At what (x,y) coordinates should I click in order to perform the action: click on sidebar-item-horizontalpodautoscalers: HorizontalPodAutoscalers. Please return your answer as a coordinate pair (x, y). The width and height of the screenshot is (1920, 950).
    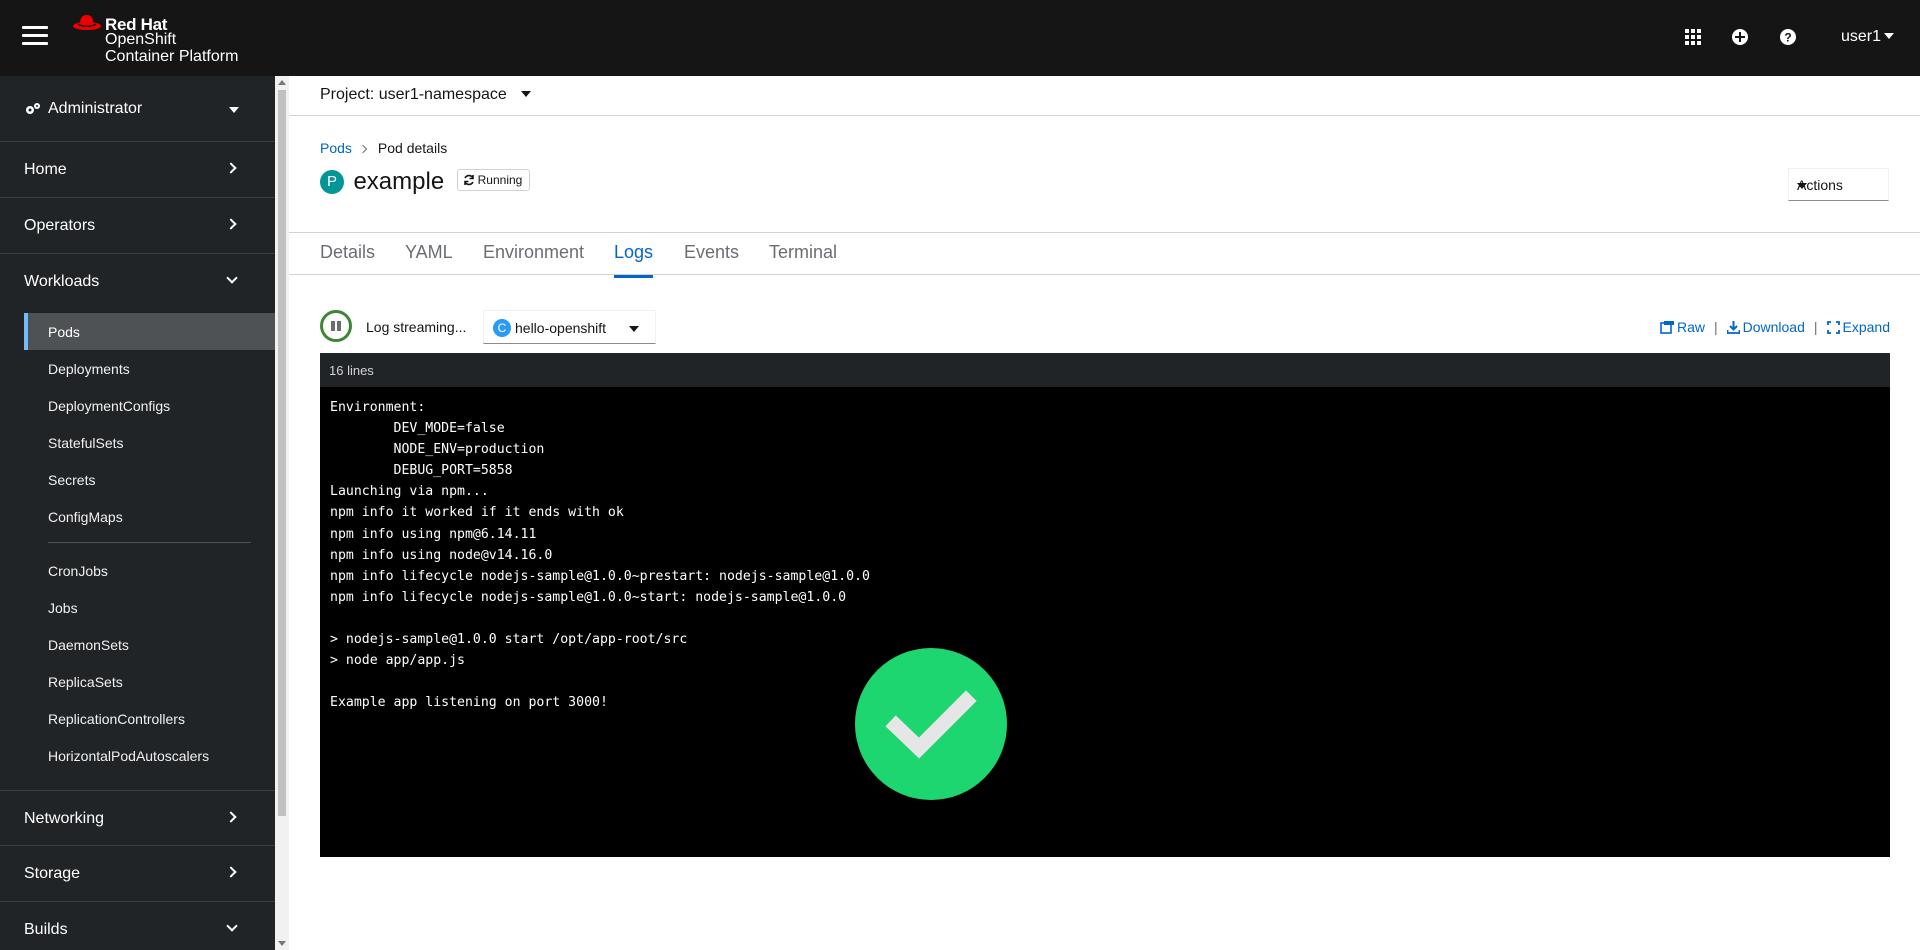
    Looking at the image, I should click on (149, 755).